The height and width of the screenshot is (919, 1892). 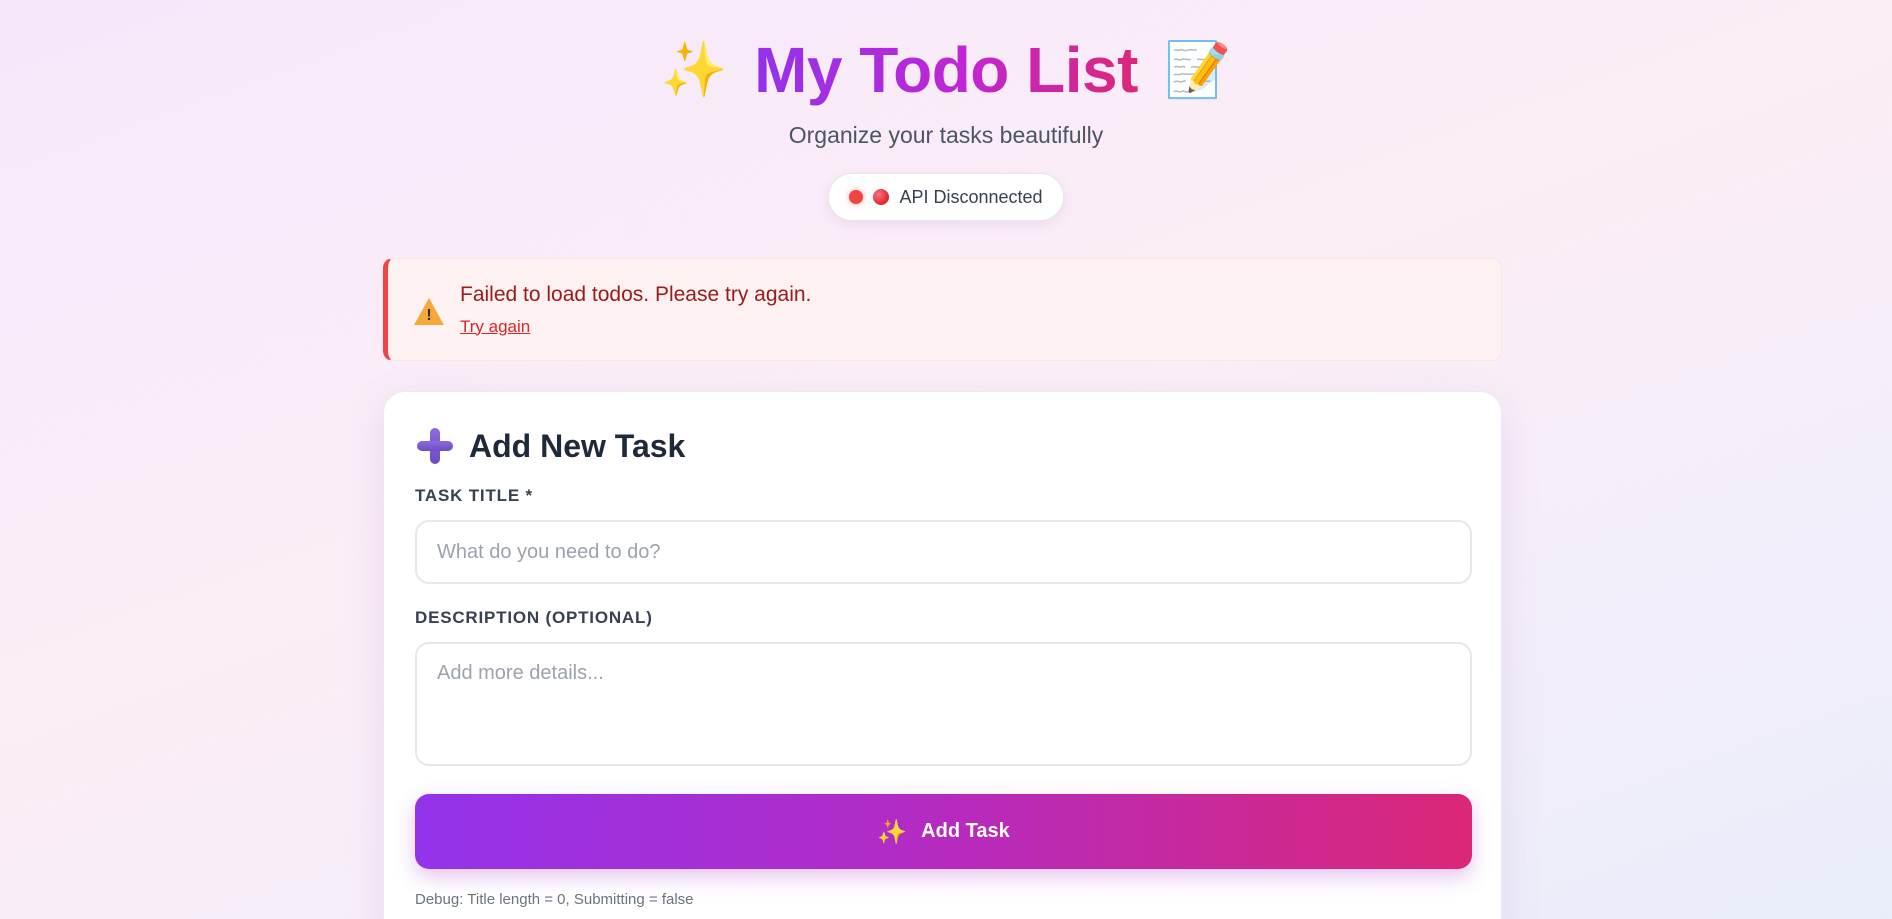 I want to click on api-status-badge: API Disconnected, so click(x=946, y=197).